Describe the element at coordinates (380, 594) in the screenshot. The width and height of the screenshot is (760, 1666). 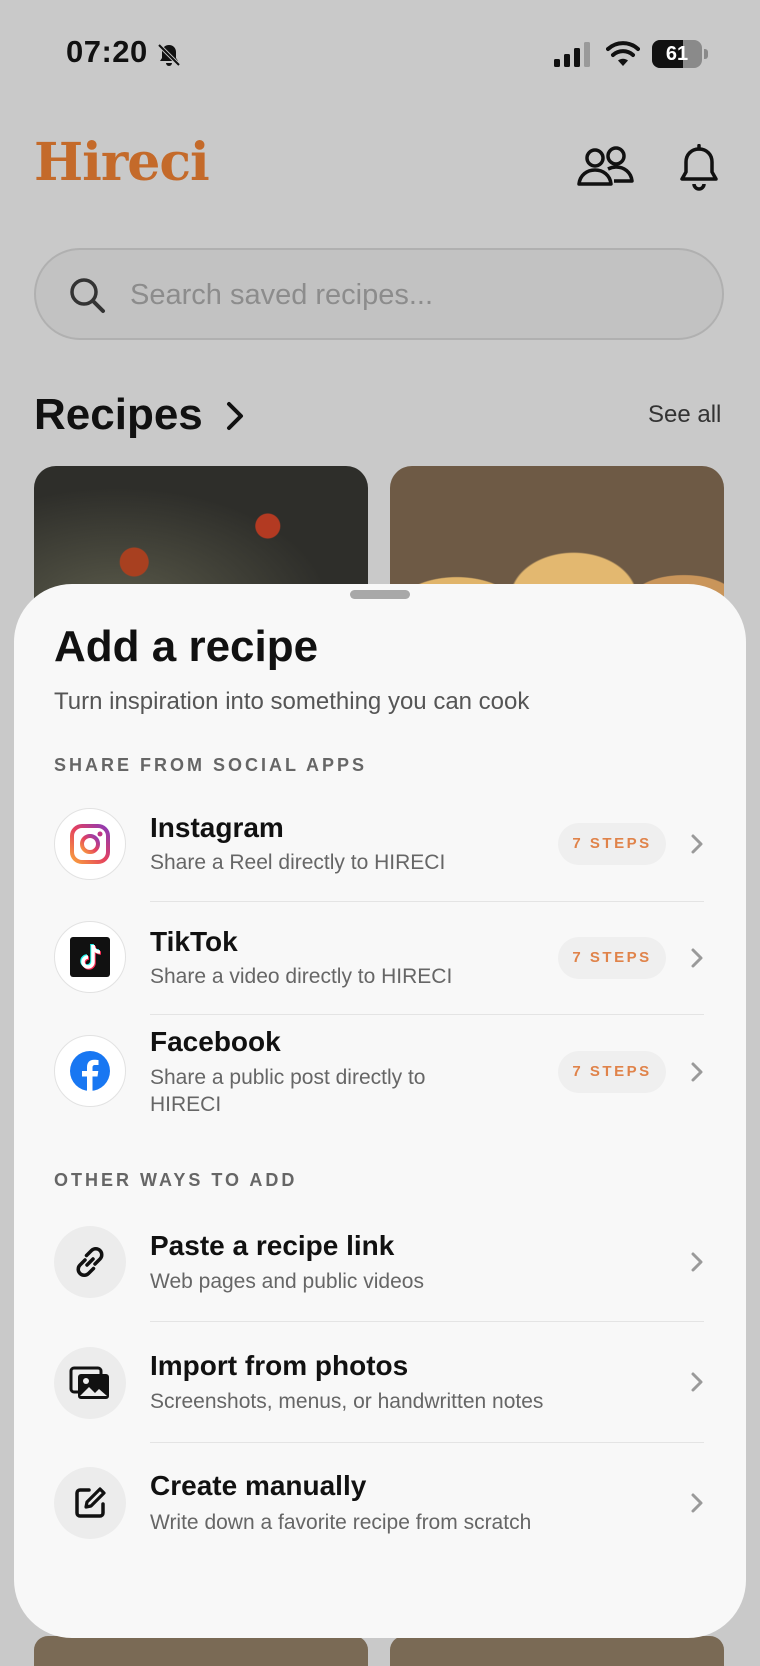
I see `sheet-grabber` at that location.